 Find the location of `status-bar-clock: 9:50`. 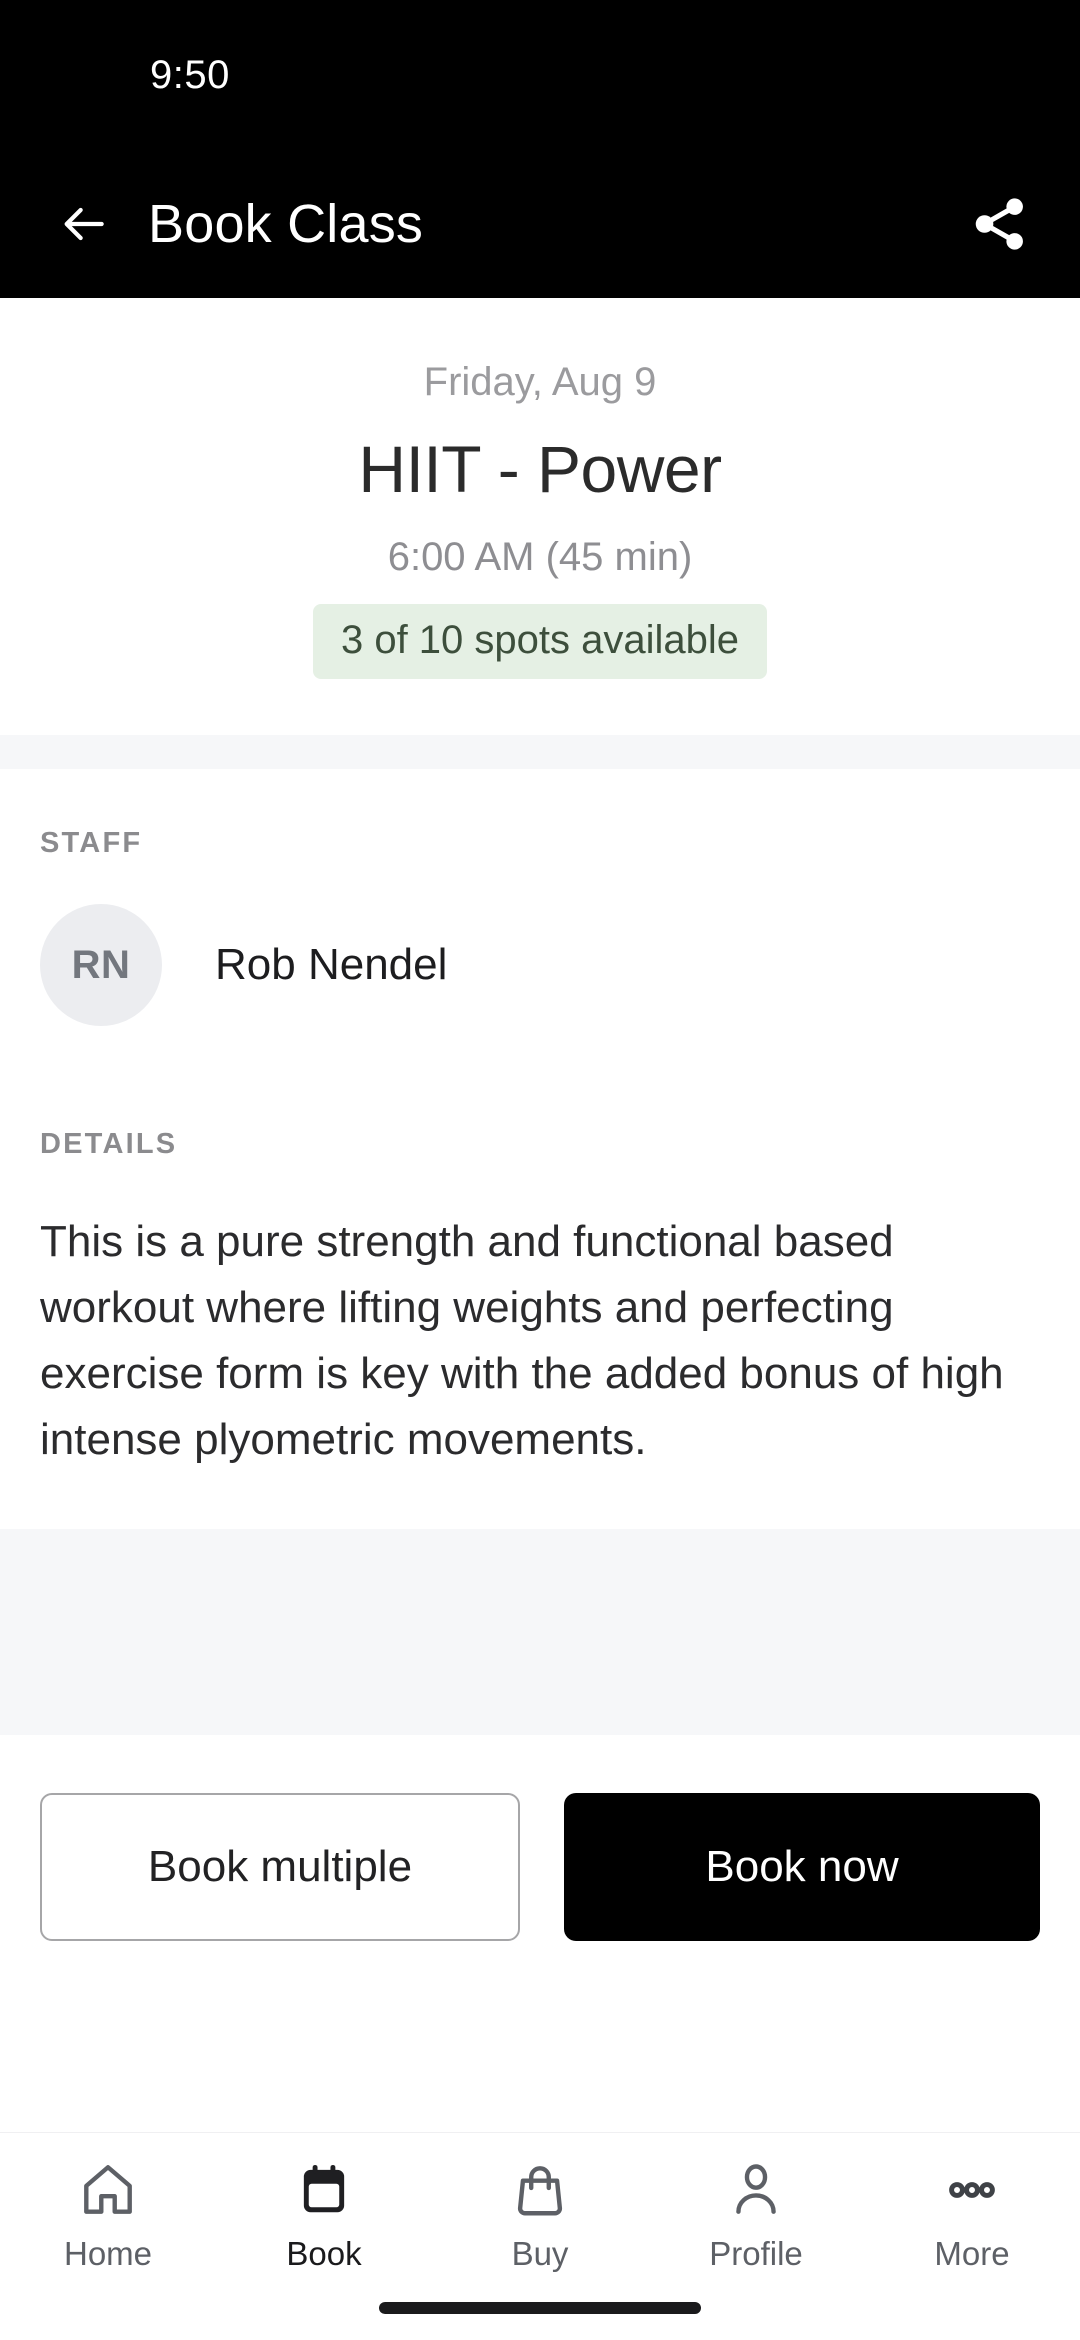

status-bar-clock: 9:50 is located at coordinates (190, 74).